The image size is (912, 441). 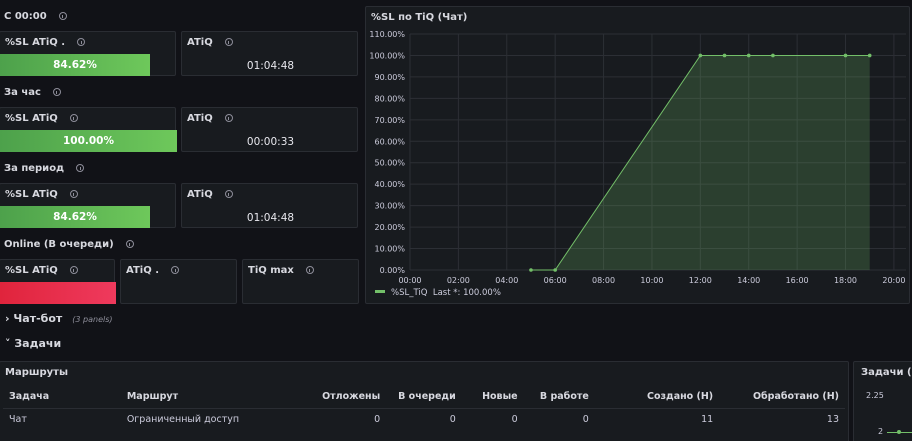 I want to click on atiq-value: 00:00:33, so click(x=270, y=142).